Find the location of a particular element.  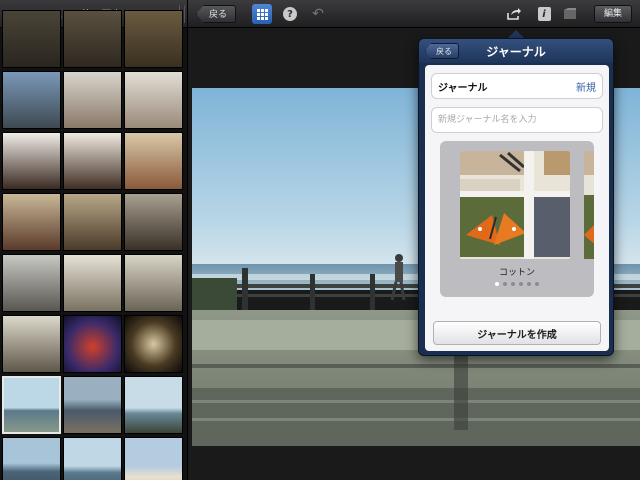

help-icon: ? is located at coordinates (290, 14).